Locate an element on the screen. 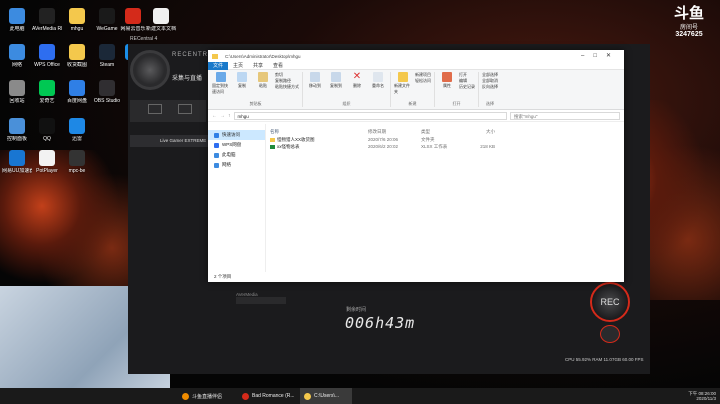  file-type: XLSX 工作表 is located at coordinates (434, 146).